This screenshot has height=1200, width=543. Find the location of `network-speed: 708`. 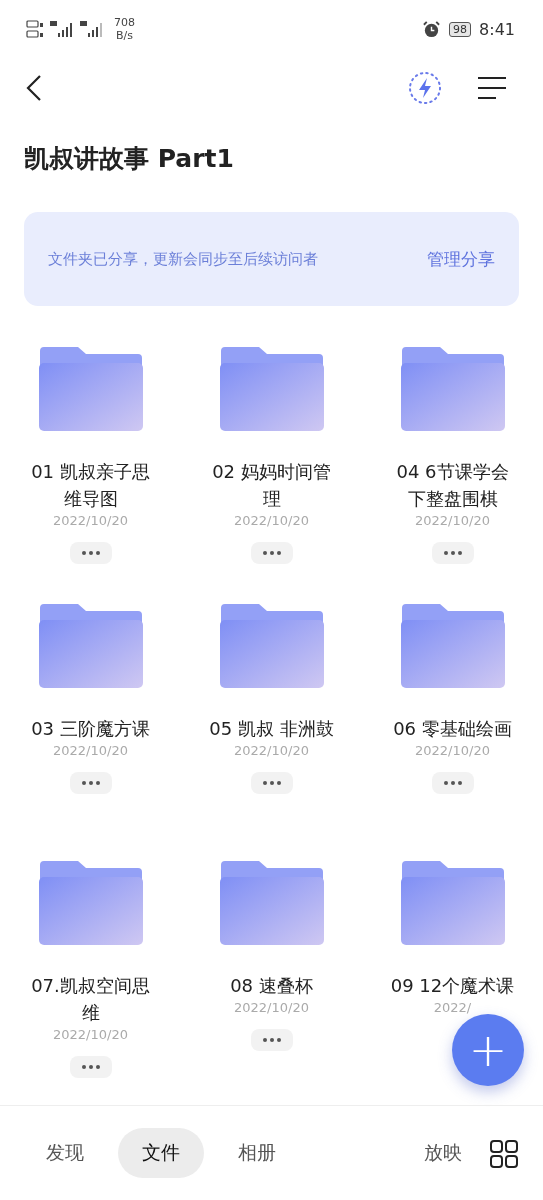

network-speed: 708 is located at coordinates (124, 22).